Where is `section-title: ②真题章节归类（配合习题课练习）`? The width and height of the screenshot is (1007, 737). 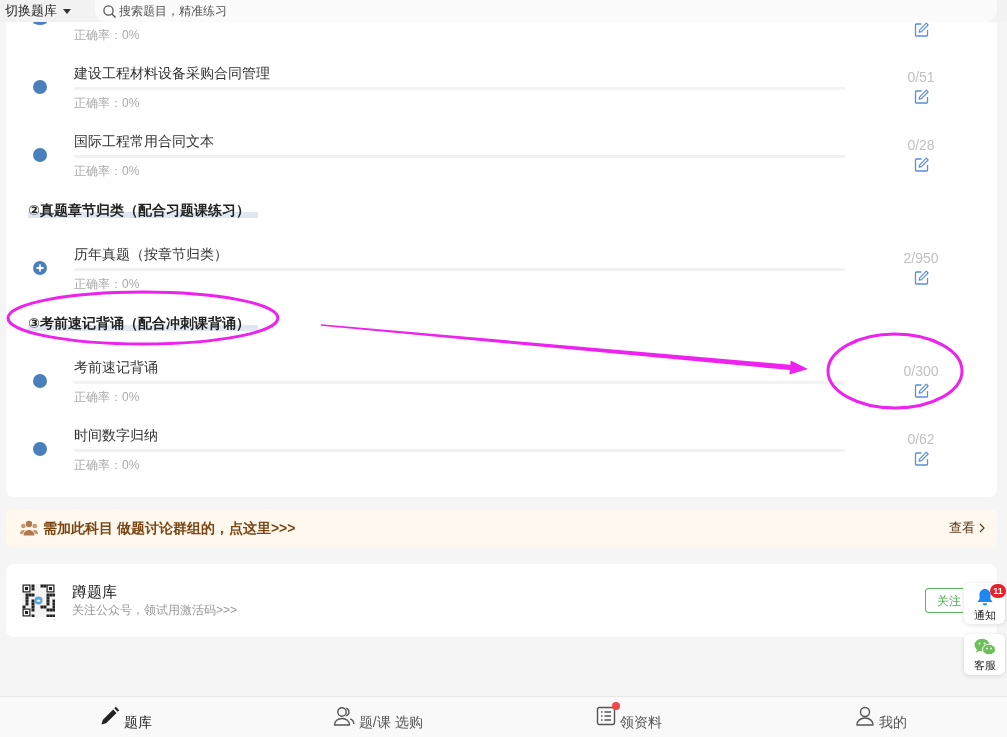 section-title: ②真题章节归类（配合习题课练习） is located at coordinates (143, 210).